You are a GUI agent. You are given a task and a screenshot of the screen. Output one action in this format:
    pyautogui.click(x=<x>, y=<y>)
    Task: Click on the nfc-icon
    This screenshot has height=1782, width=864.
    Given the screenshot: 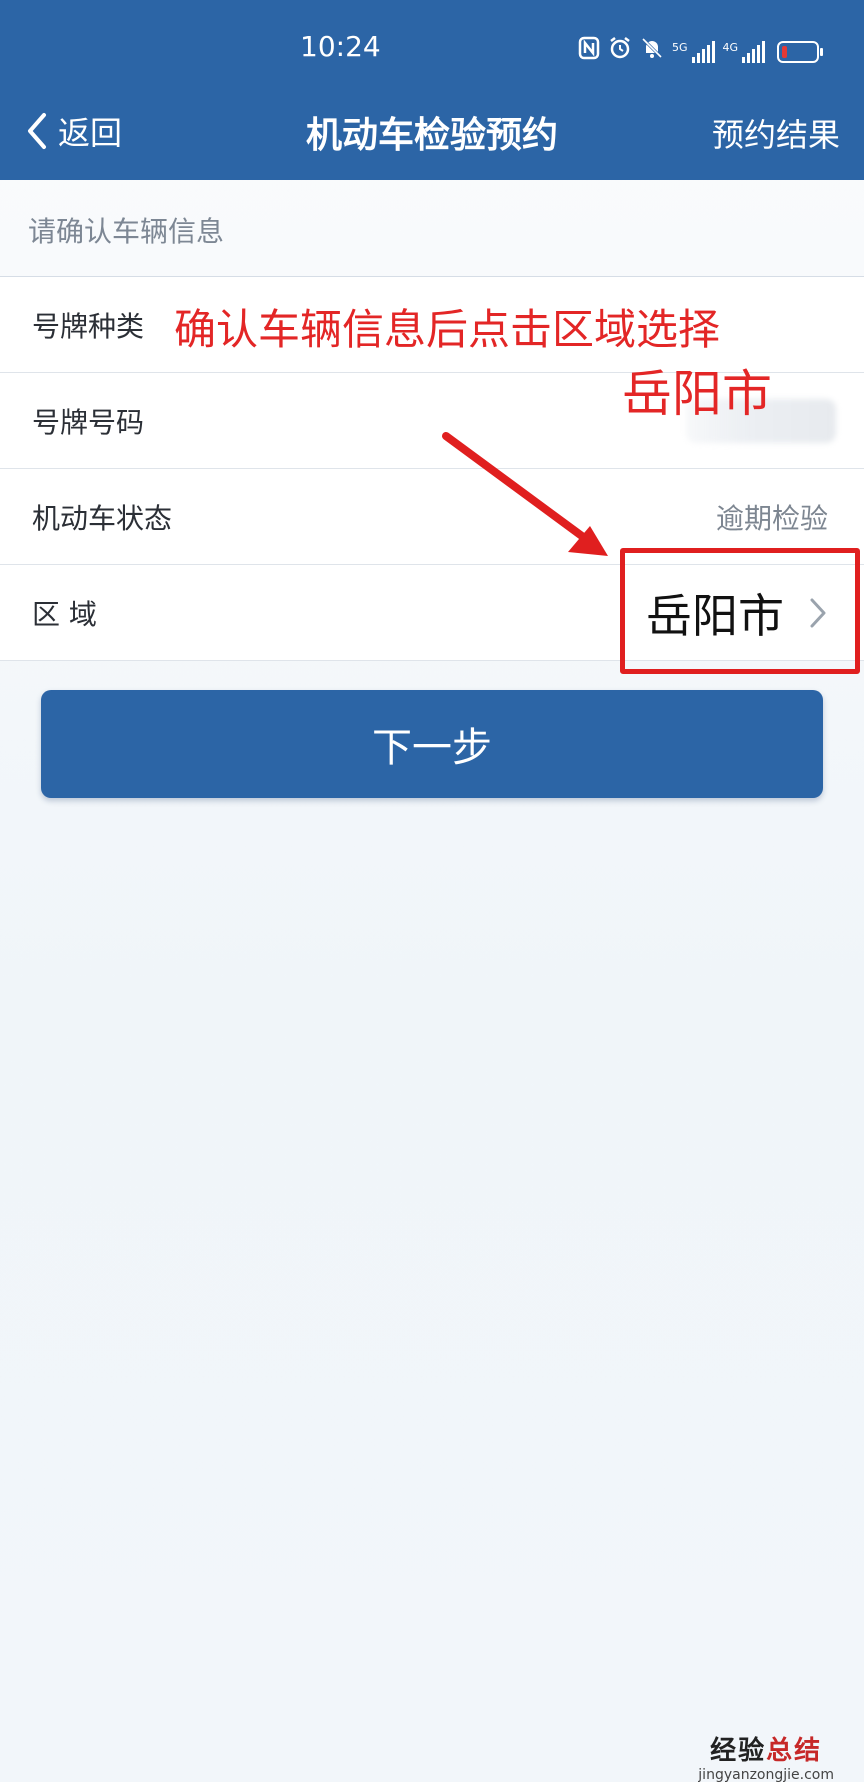 What is the action you would take?
    pyautogui.click(x=589, y=51)
    